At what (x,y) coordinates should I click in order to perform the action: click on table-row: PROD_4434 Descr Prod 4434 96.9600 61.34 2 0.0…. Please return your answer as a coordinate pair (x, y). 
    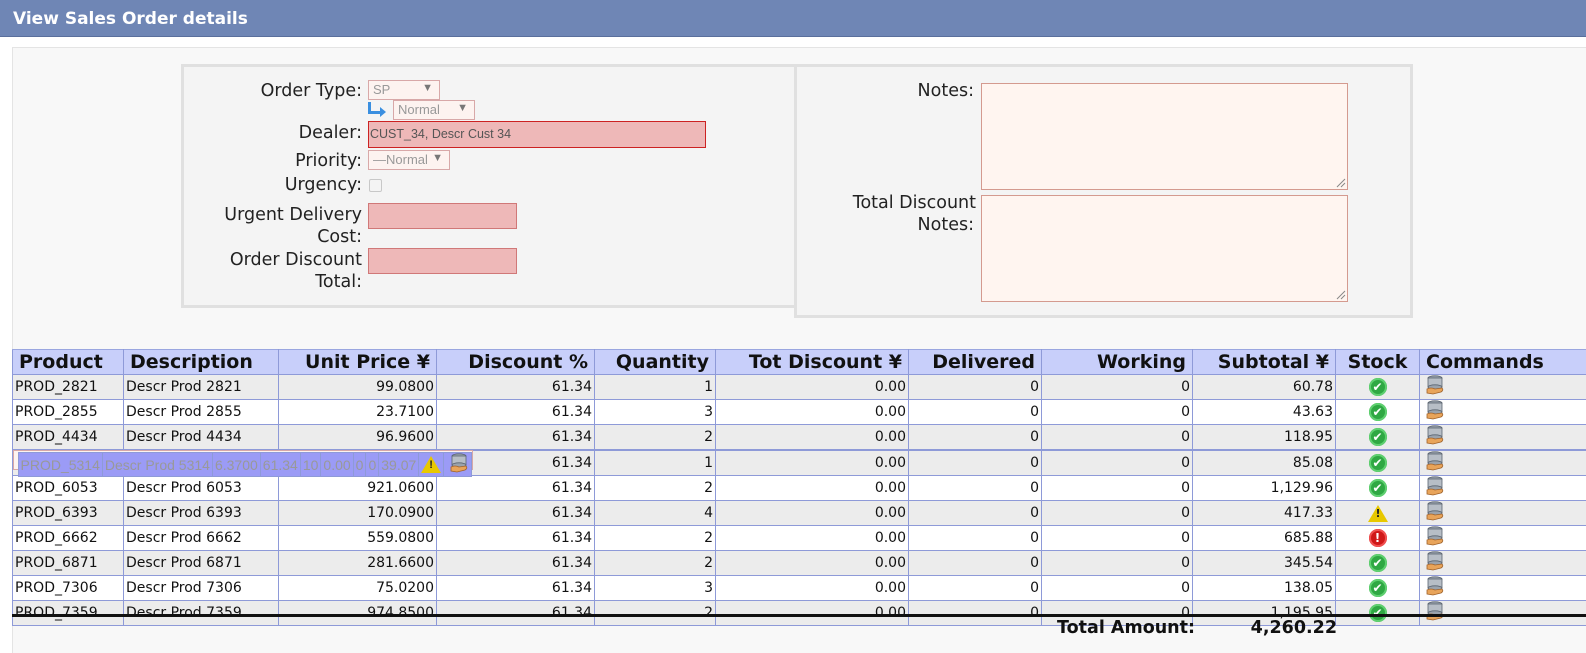
    Looking at the image, I should click on (799, 437).